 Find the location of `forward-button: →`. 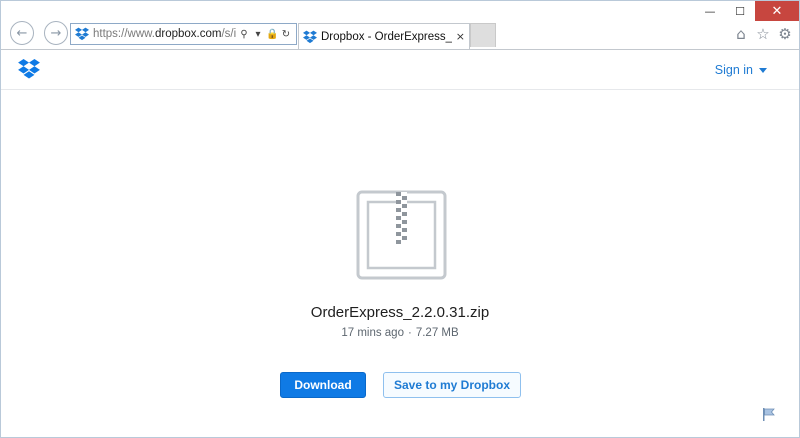

forward-button: → is located at coordinates (56, 33).